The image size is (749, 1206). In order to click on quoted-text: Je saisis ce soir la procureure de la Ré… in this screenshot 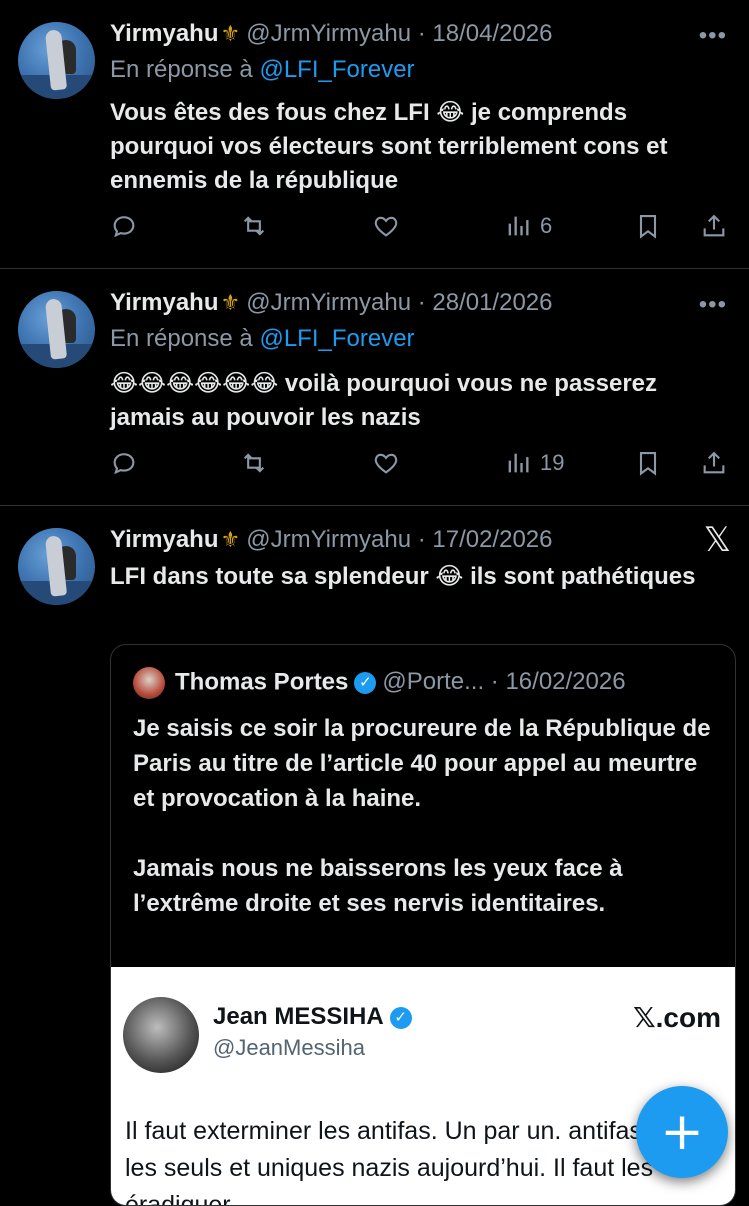, I will do `click(422, 816)`.